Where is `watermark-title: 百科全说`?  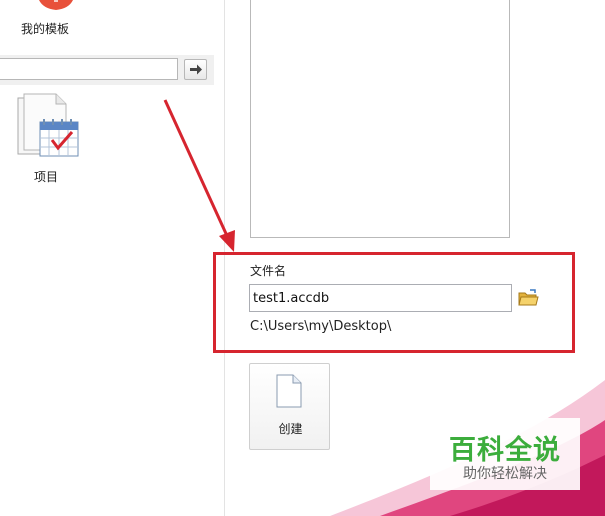
watermark-title: 百科全说 is located at coordinates (505, 450).